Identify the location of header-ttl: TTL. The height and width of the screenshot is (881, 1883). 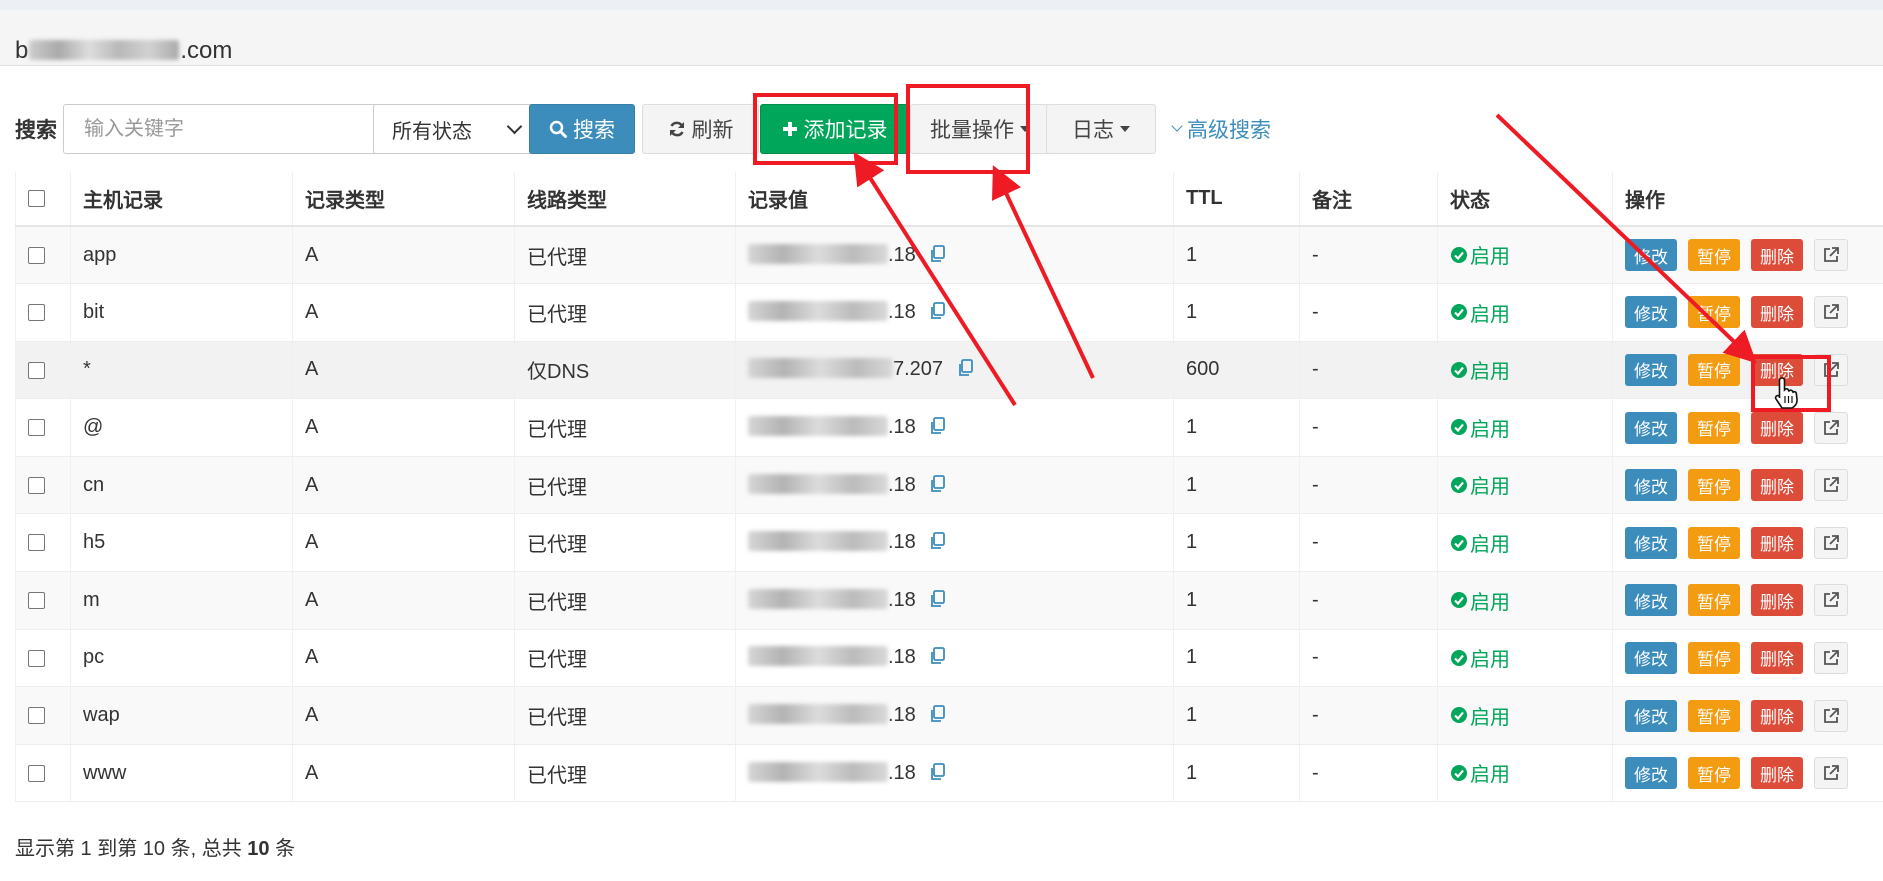
(1236, 199).